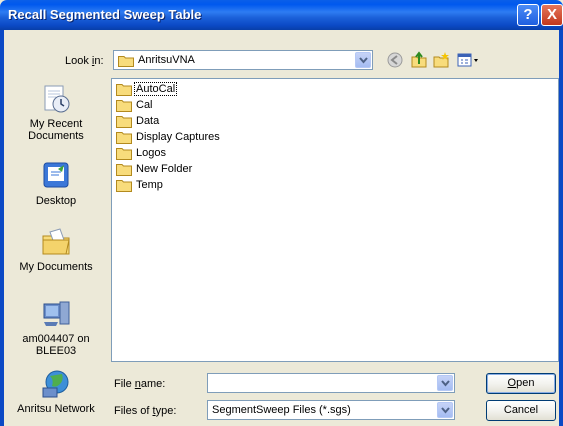 Image resolution: width=563 pixels, height=426 pixels. What do you see at coordinates (155, 89) in the screenshot?
I see `file-name: AutoCal` at bounding box center [155, 89].